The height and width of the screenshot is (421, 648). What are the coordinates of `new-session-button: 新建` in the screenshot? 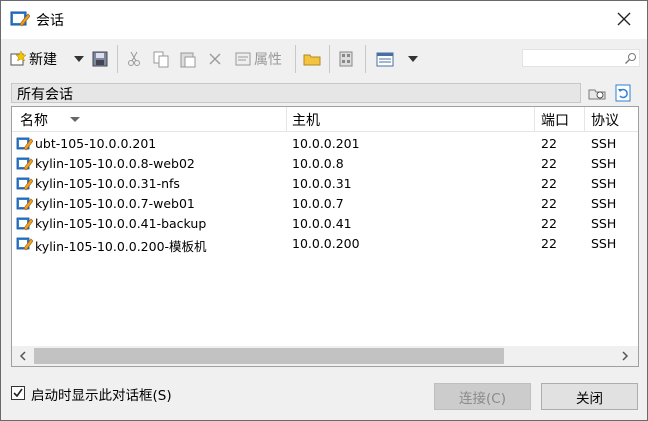 It's located at (33, 59).